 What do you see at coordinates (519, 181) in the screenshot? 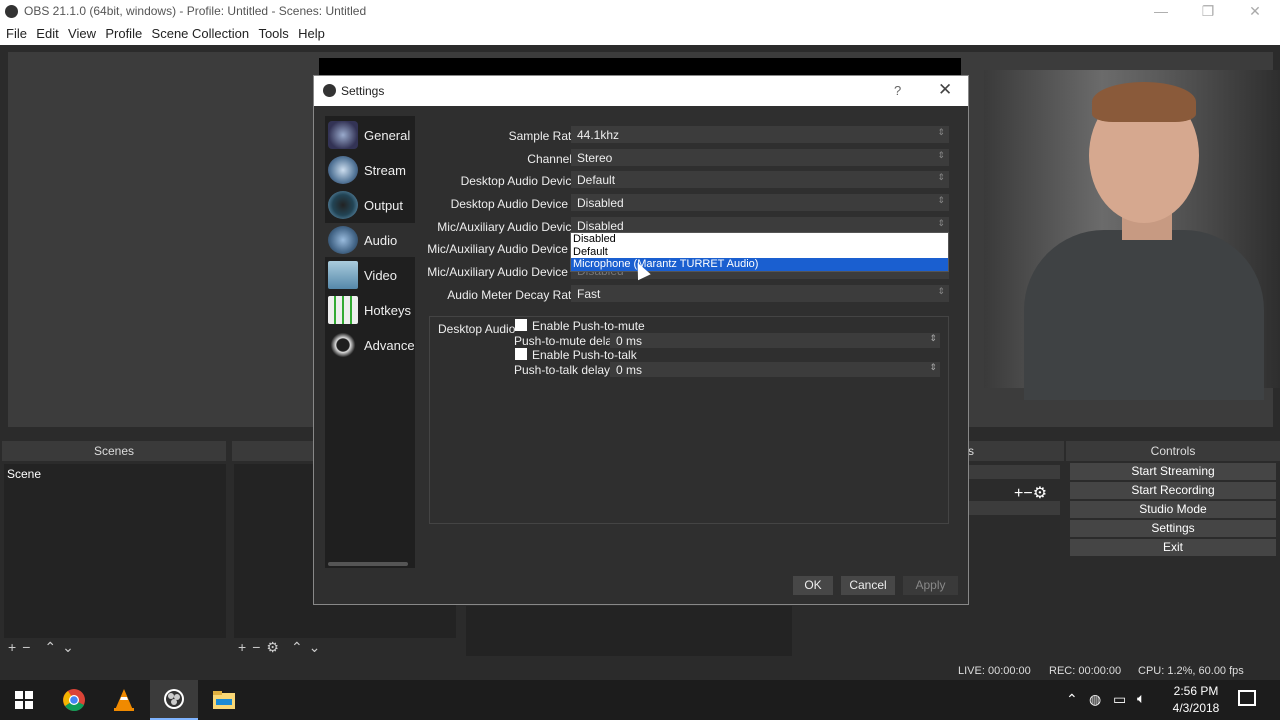
I see `desktop-audio-label: Desktop Audio Device` at bounding box center [519, 181].